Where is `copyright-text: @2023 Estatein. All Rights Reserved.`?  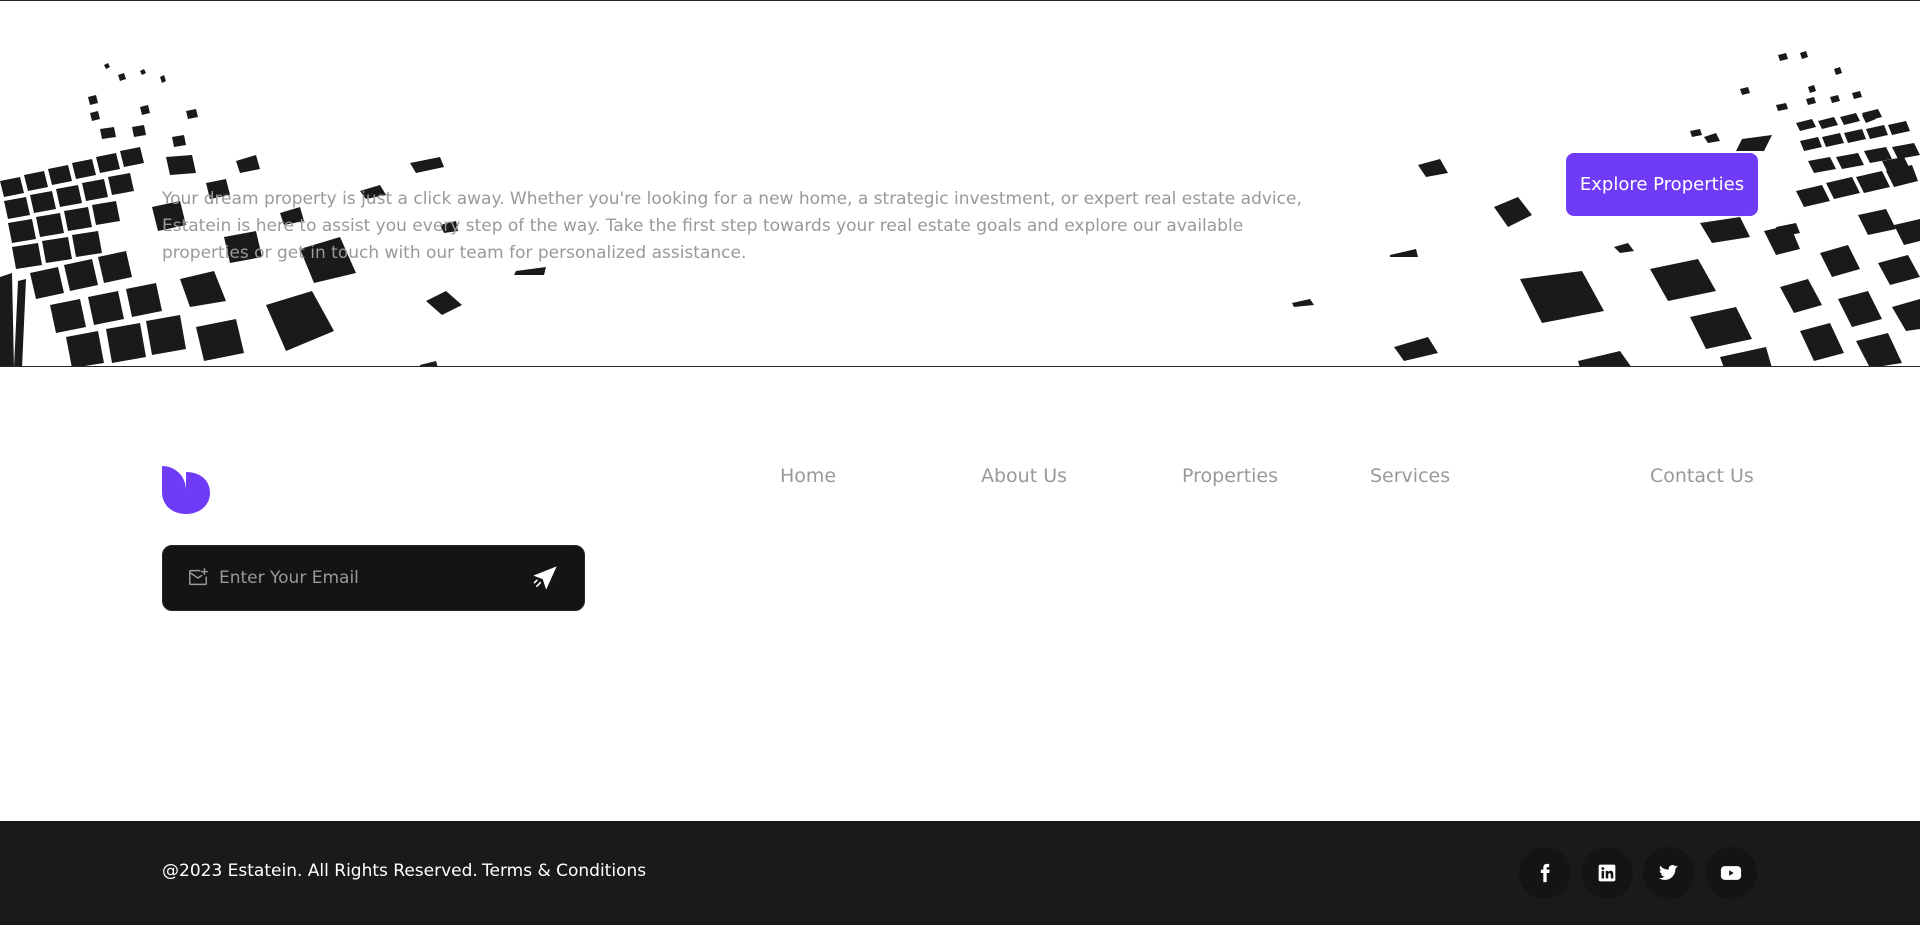
copyright-text: @2023 Estatein. All Rights Reserved. is located at coordinates (320, 871).